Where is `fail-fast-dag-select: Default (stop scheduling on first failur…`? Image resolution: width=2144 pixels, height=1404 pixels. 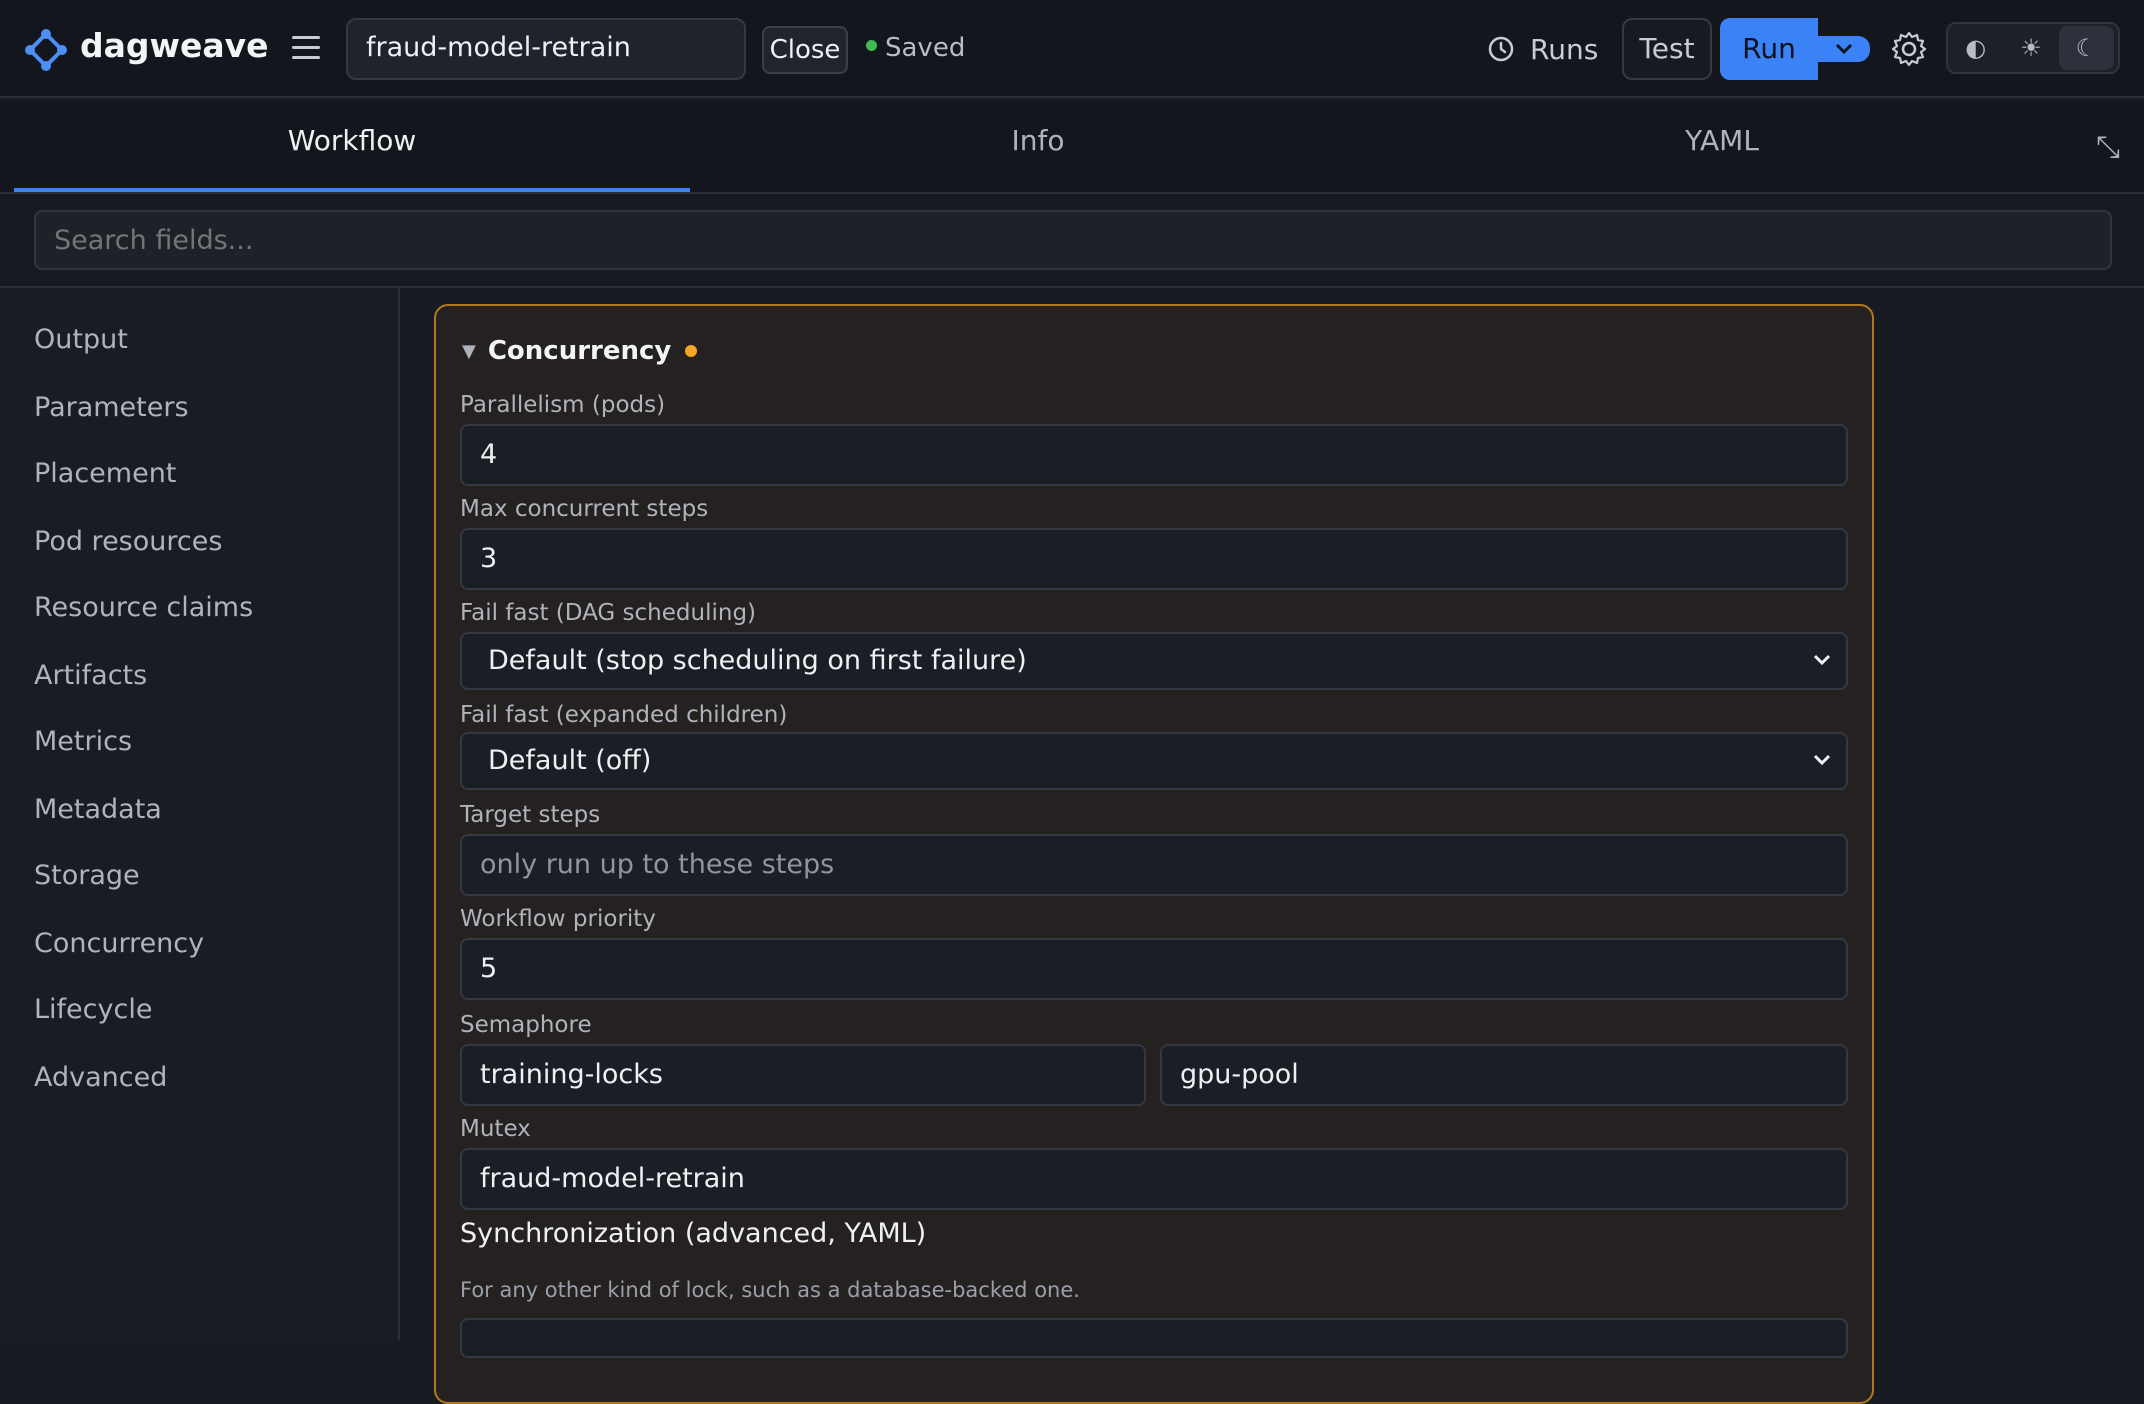
fail-fast-dag-select: Default (stop scheduling on first failur… is located at coordinates (1154, 661).